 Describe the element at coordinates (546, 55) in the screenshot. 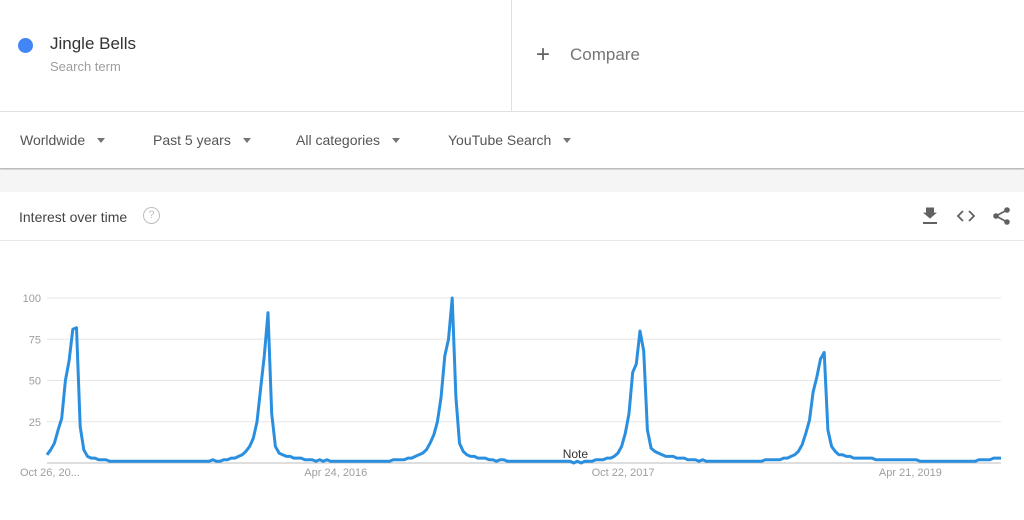

I see `plus-icon: +` at that location.